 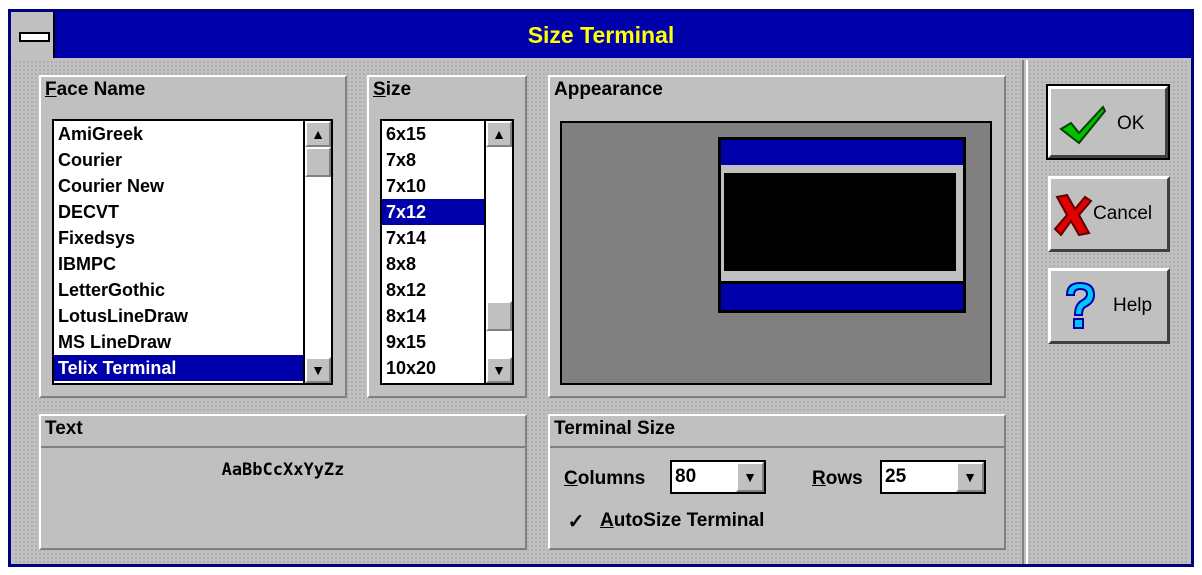 What do you see at coordinates (1108, 122) in the screenshot?
I see `ok-button: OK` at bounding box center [1108, 122].